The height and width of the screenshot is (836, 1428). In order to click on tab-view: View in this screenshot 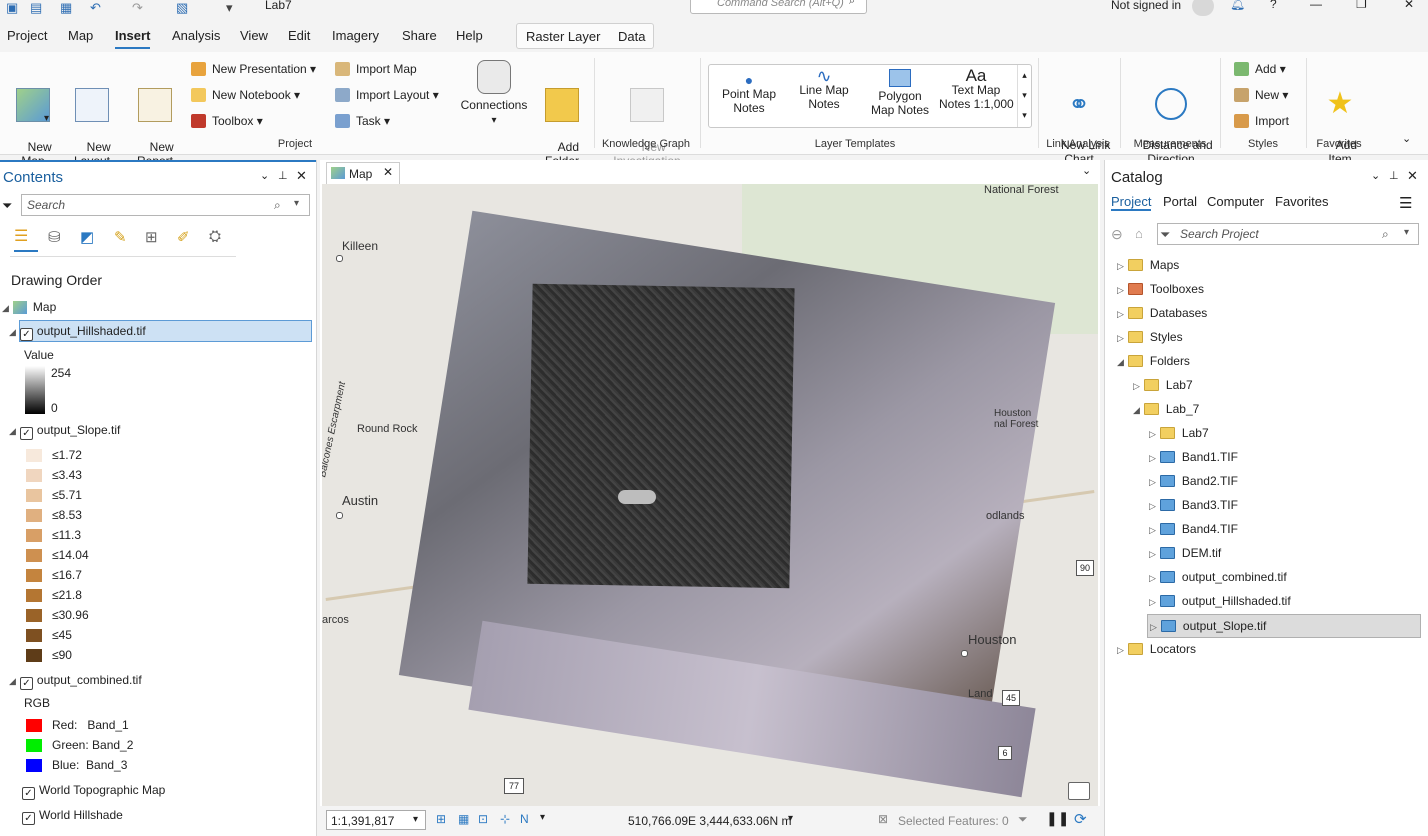, I will do `click(254, 35)`.